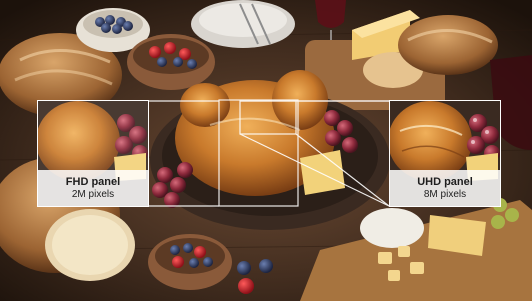 The width and height of the screenshot is (532, 301). I want to click on fhd-label: FHD panel 2M pixels, so click(93, 188).